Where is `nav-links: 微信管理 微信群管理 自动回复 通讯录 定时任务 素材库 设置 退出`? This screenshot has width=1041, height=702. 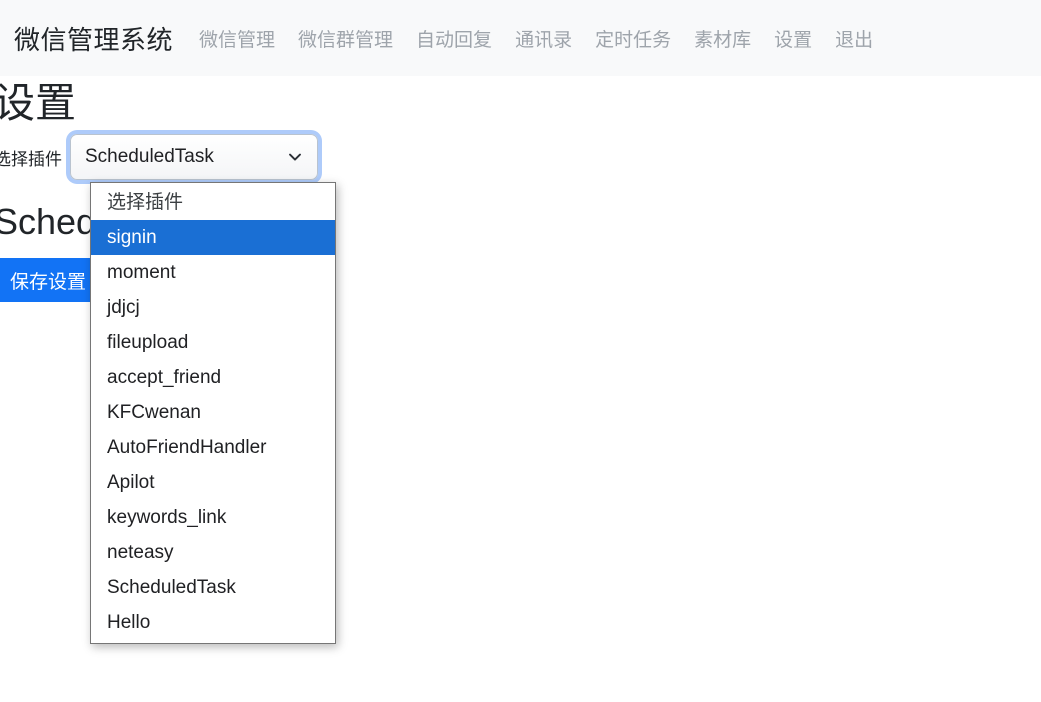
nav-links: 微信管理 微信群管理 自动回复 通讯录 定时任务 素材库 设置 退出 is located at coordinates (536, 38).